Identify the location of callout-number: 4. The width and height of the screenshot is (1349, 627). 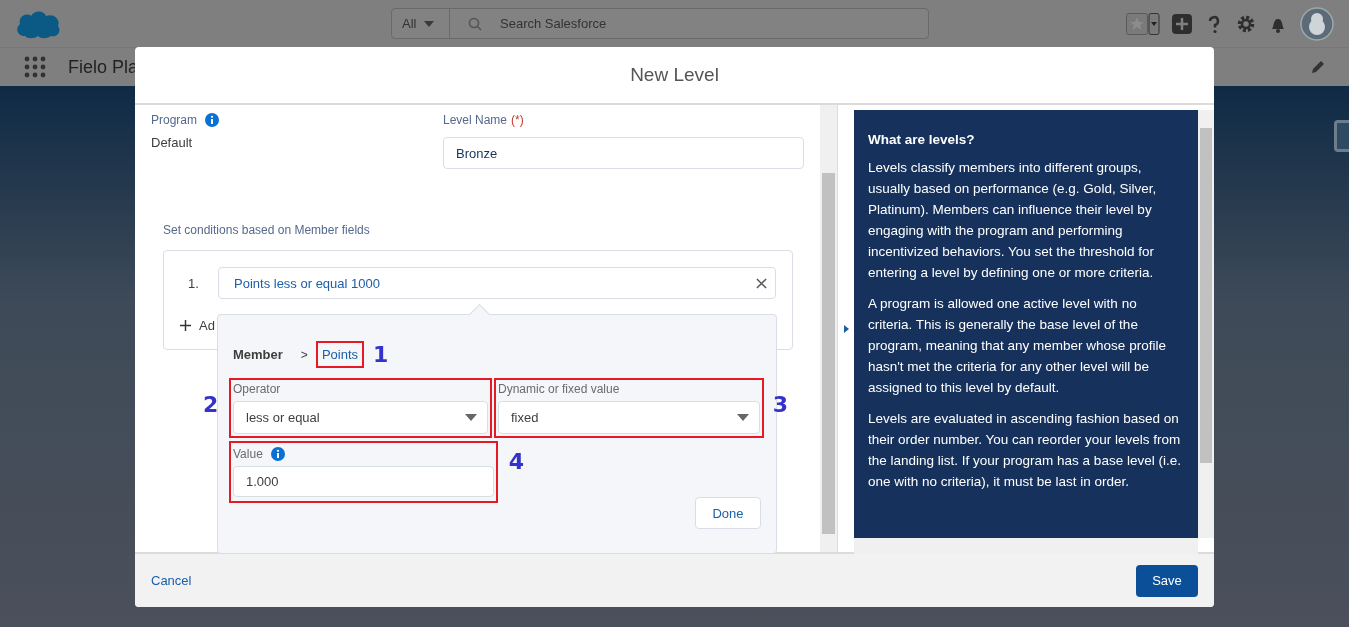
(516, 461).